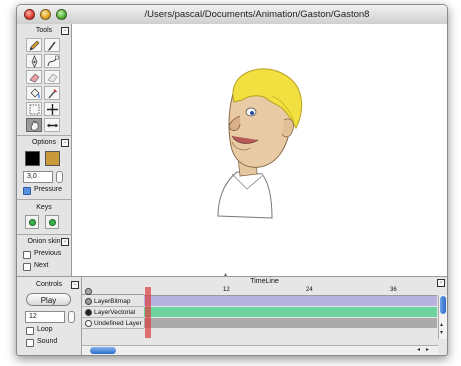 The height and width of the screenshot is (366, 461). What do you see at coordinates (309, 290) in the screenshot?
I see `ruler-label: 24` at bounding box center [309, 290].